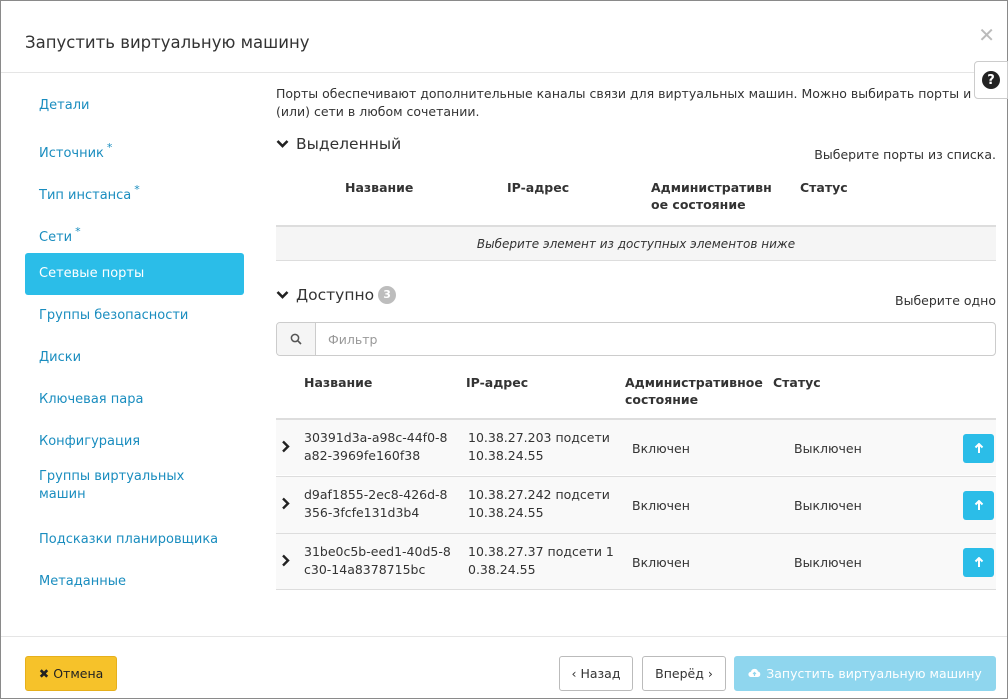 Image resolution: width=1008 pixels, height=699 pixels. What do you see at coordinates (379, 187) in the screenshot?
I see `allocated-col-name: Название` at bounding box center [379, 187].